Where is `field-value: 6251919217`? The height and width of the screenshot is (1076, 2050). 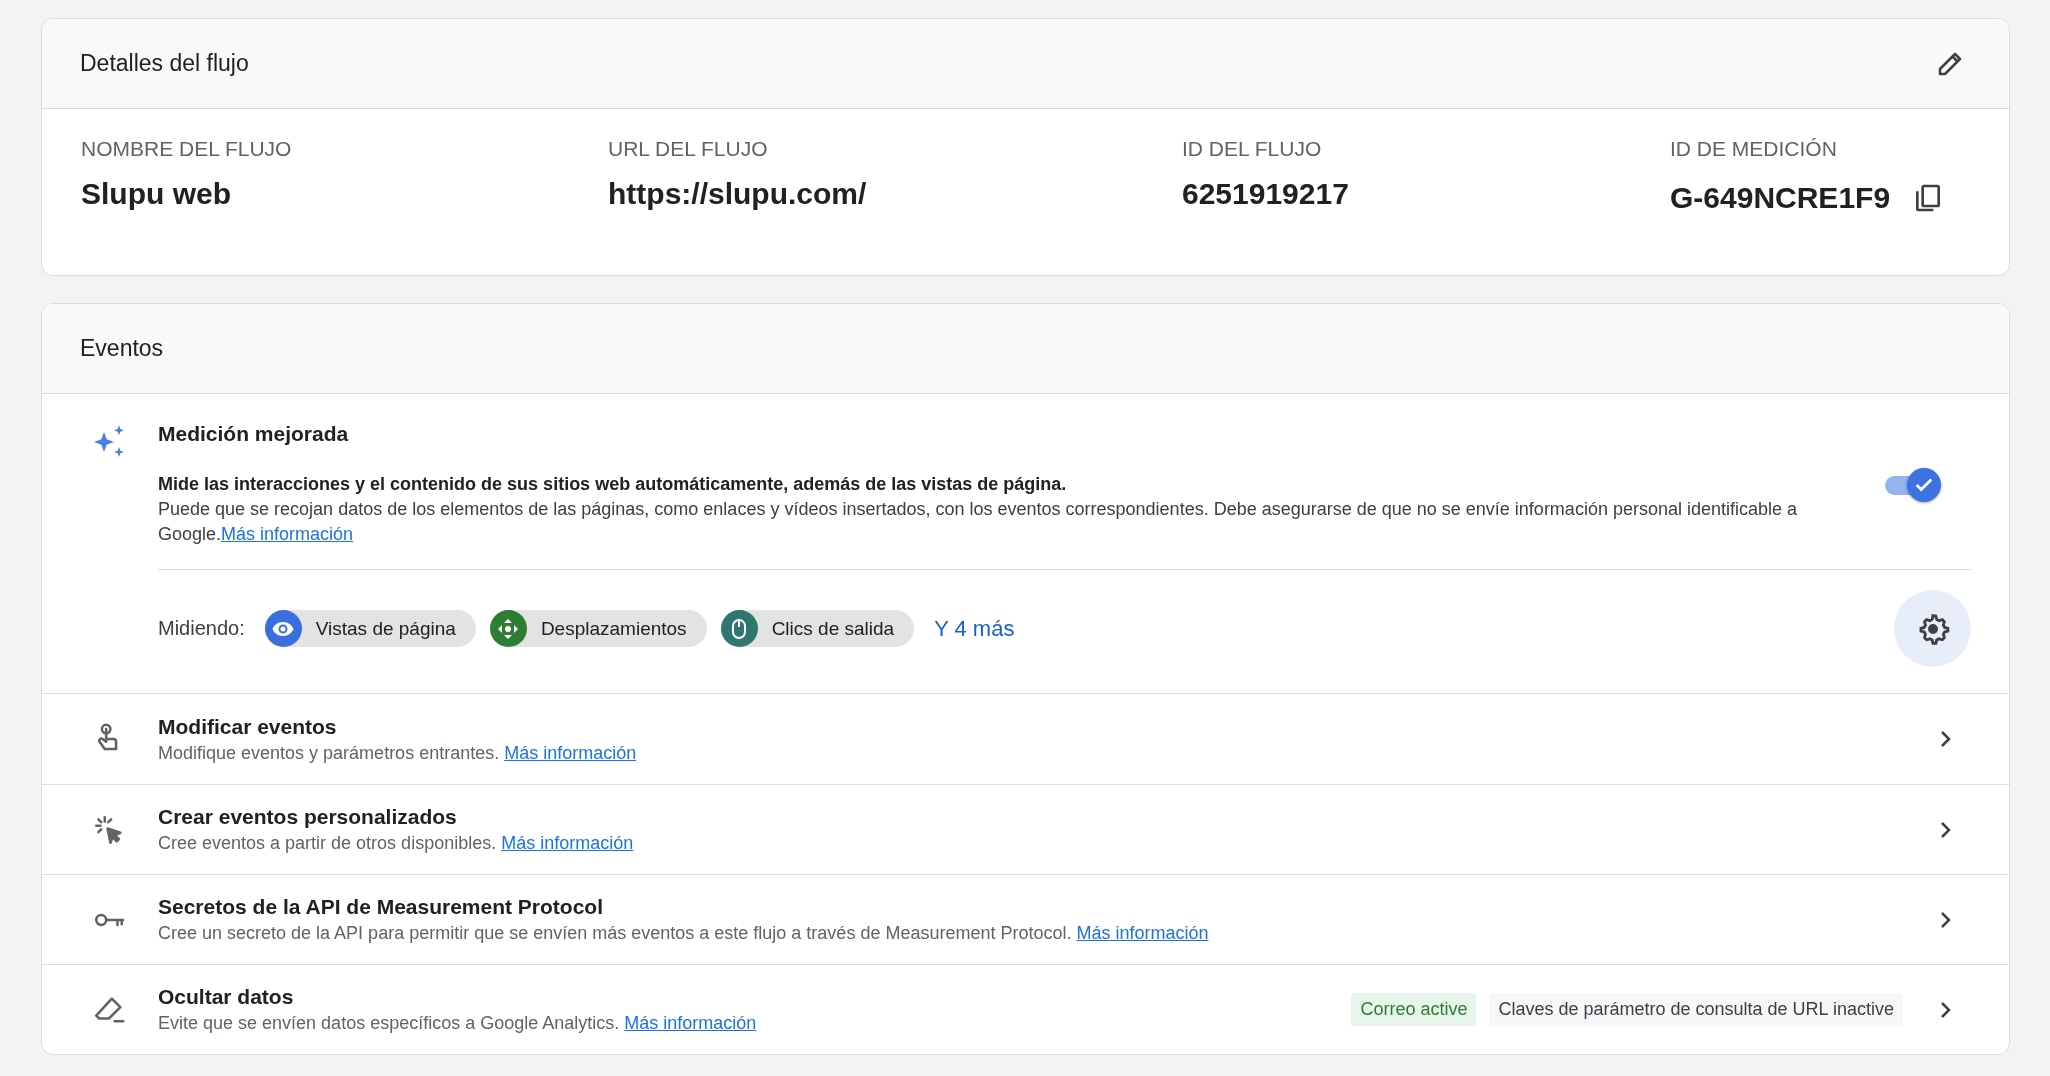 field-value: 6251919217 is located at coordinates (1265, 194).